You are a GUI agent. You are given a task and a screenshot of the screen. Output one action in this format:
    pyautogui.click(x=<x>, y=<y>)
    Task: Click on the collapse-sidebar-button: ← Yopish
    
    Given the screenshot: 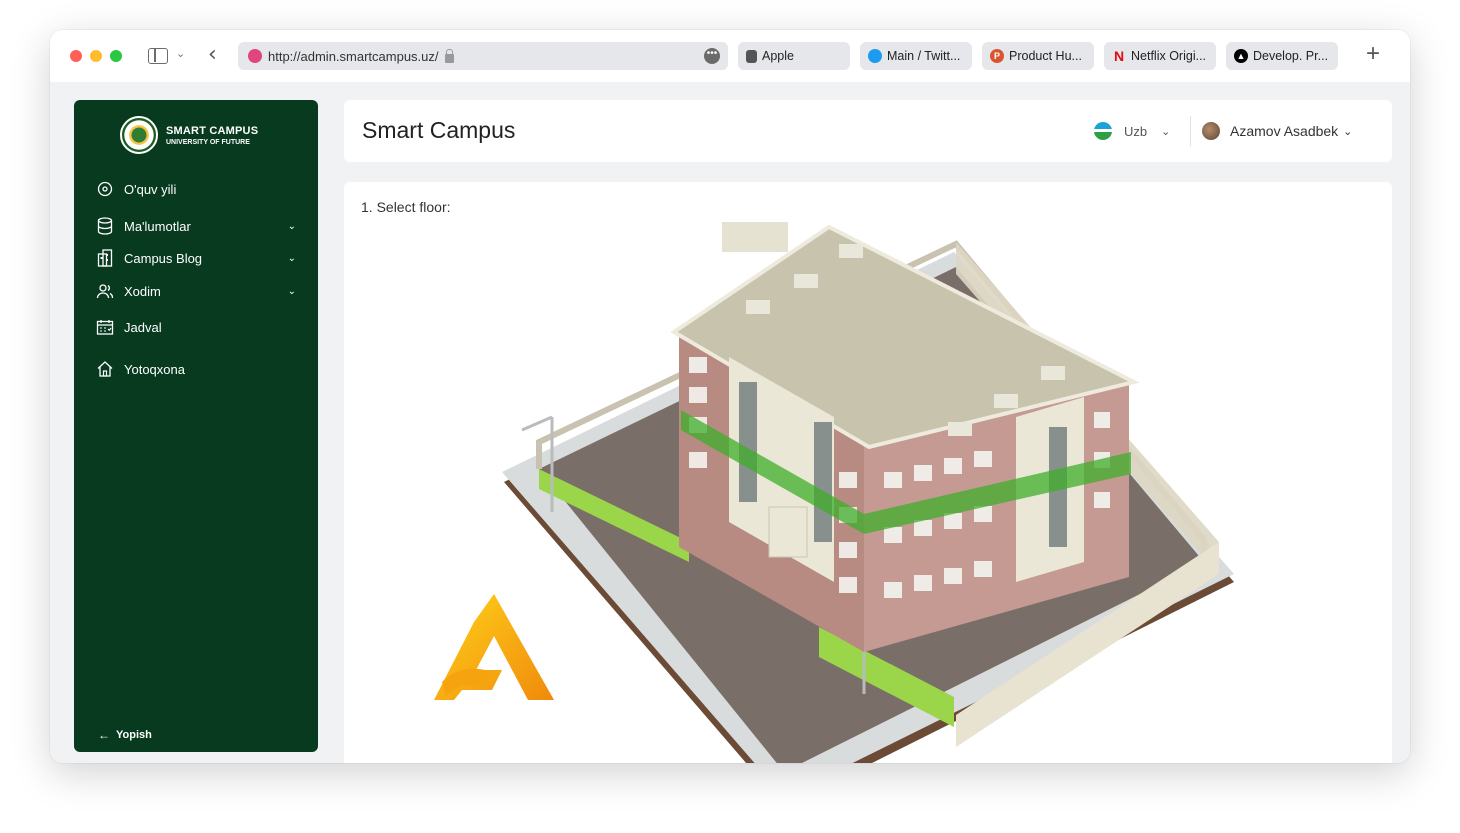 What is the action you would take?
    pyautogui.click(x=125, y=735)
    